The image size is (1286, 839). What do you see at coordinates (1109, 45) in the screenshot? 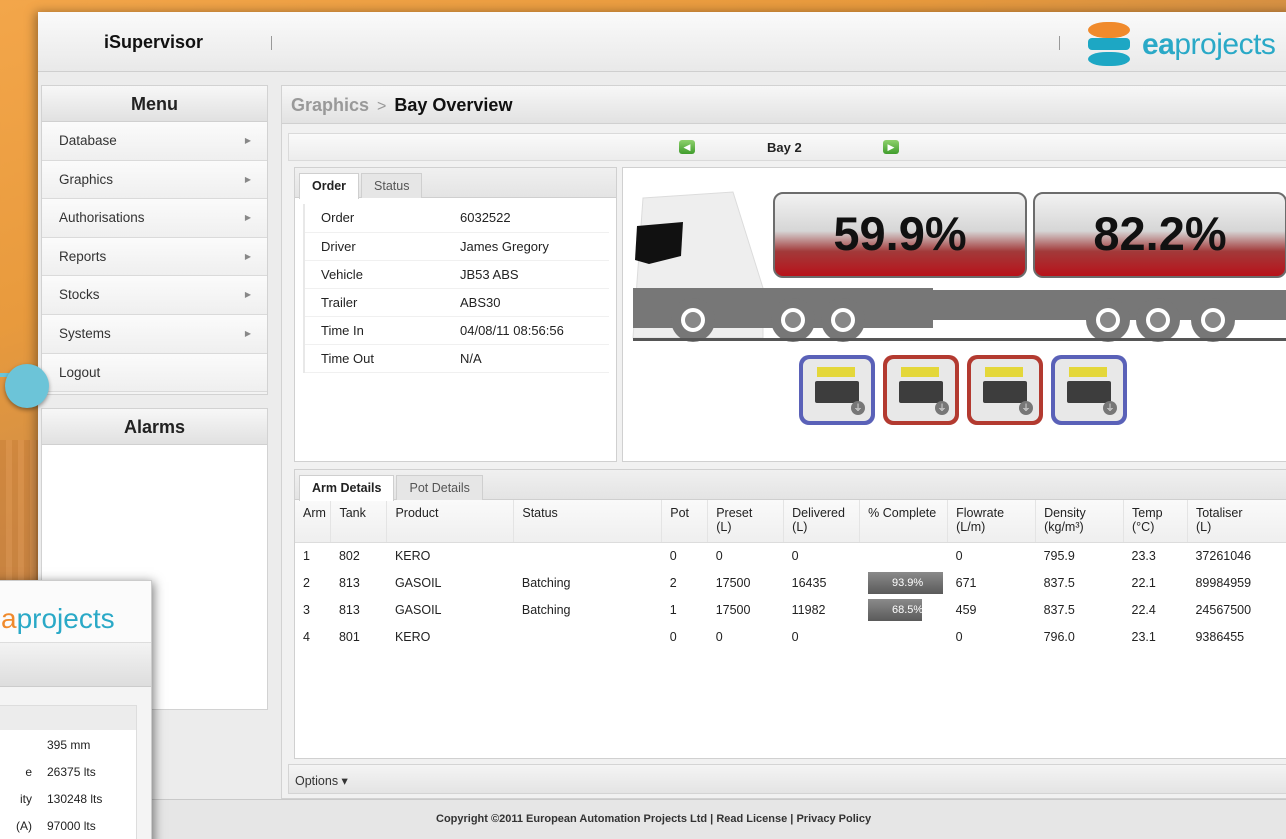
I see `logo-mark-icon` at bounding box center [1109, 45].